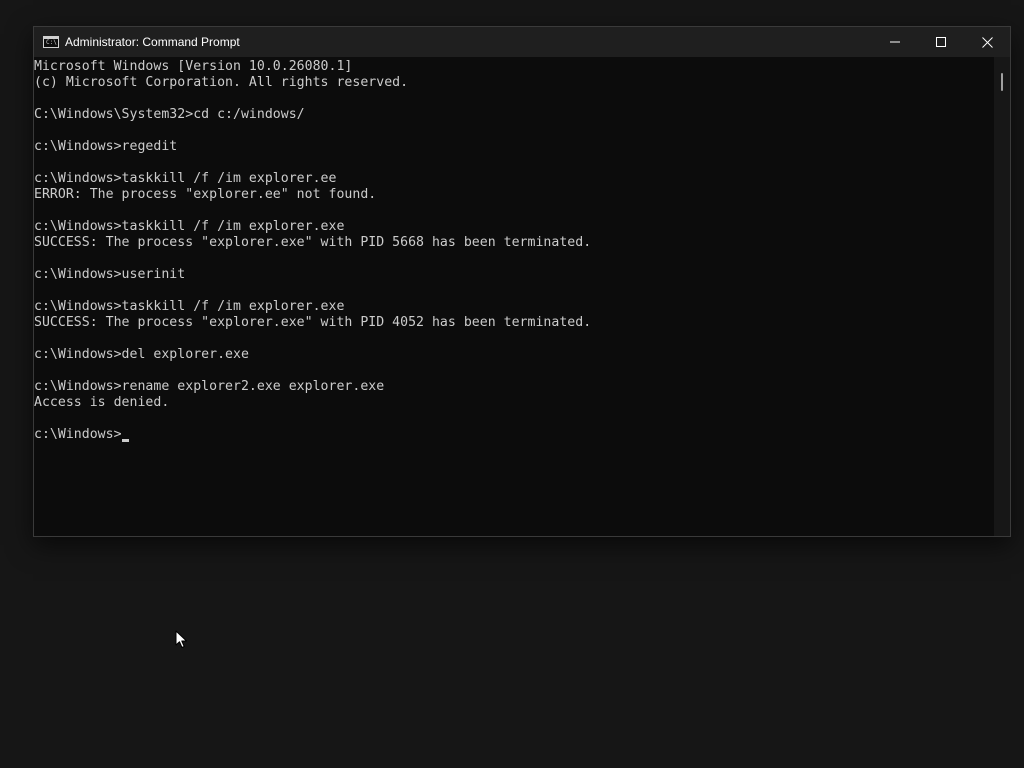 The height and width of the screenshot is (768, 1024). Describe the element at coordinates (141, 354) in the screenshot. I see `console-line: c:\Windows>del explorer.exe` at that location.